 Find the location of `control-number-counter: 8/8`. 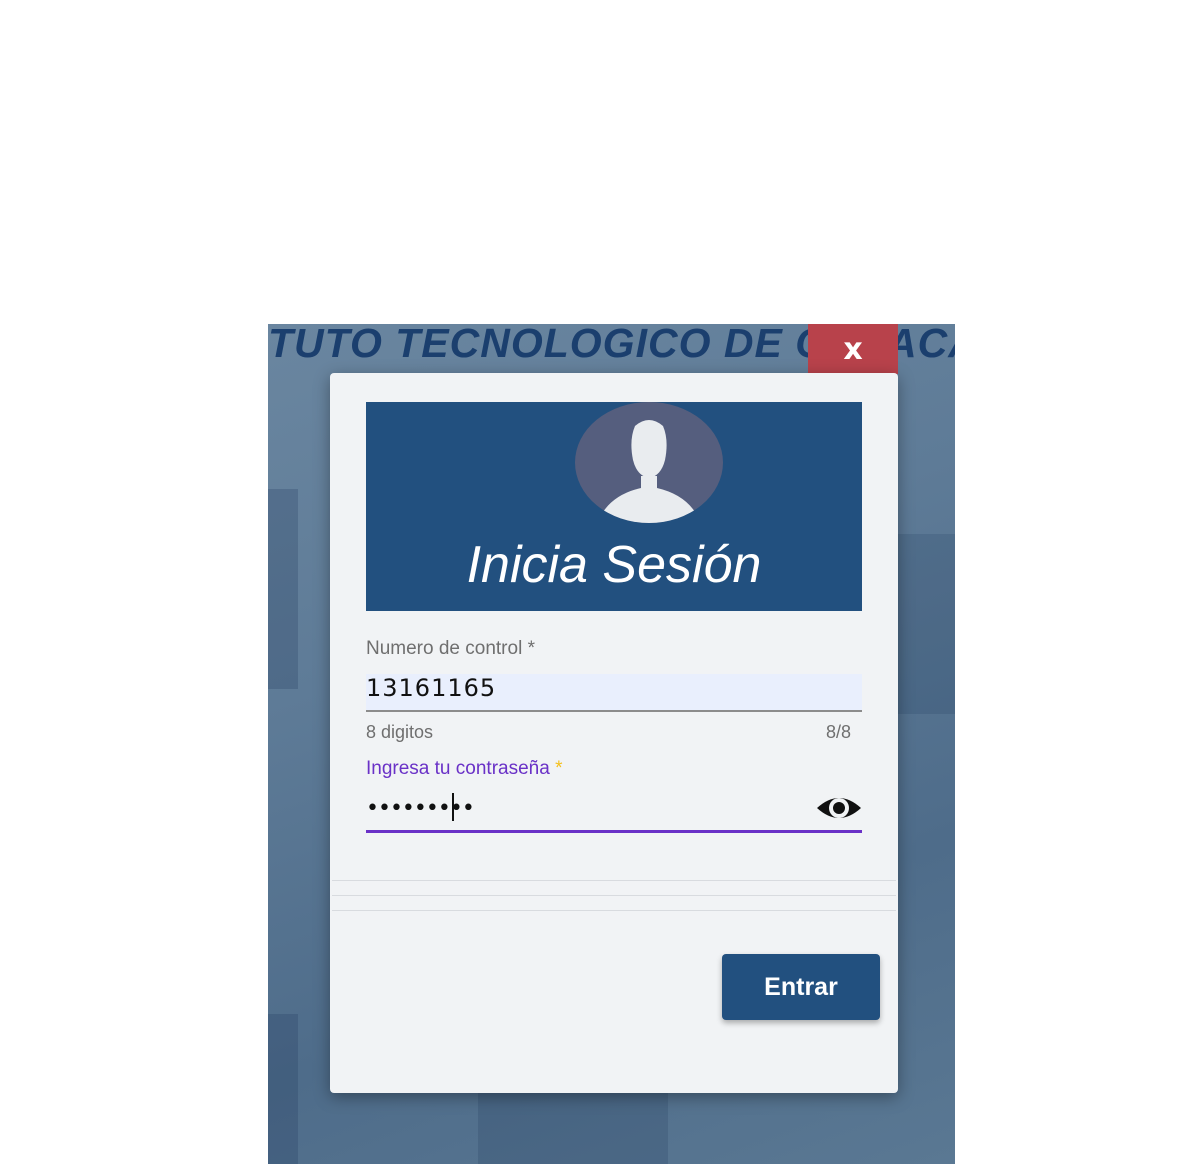

control-number-counter: 8/8 is located at coordinates (839, 732).